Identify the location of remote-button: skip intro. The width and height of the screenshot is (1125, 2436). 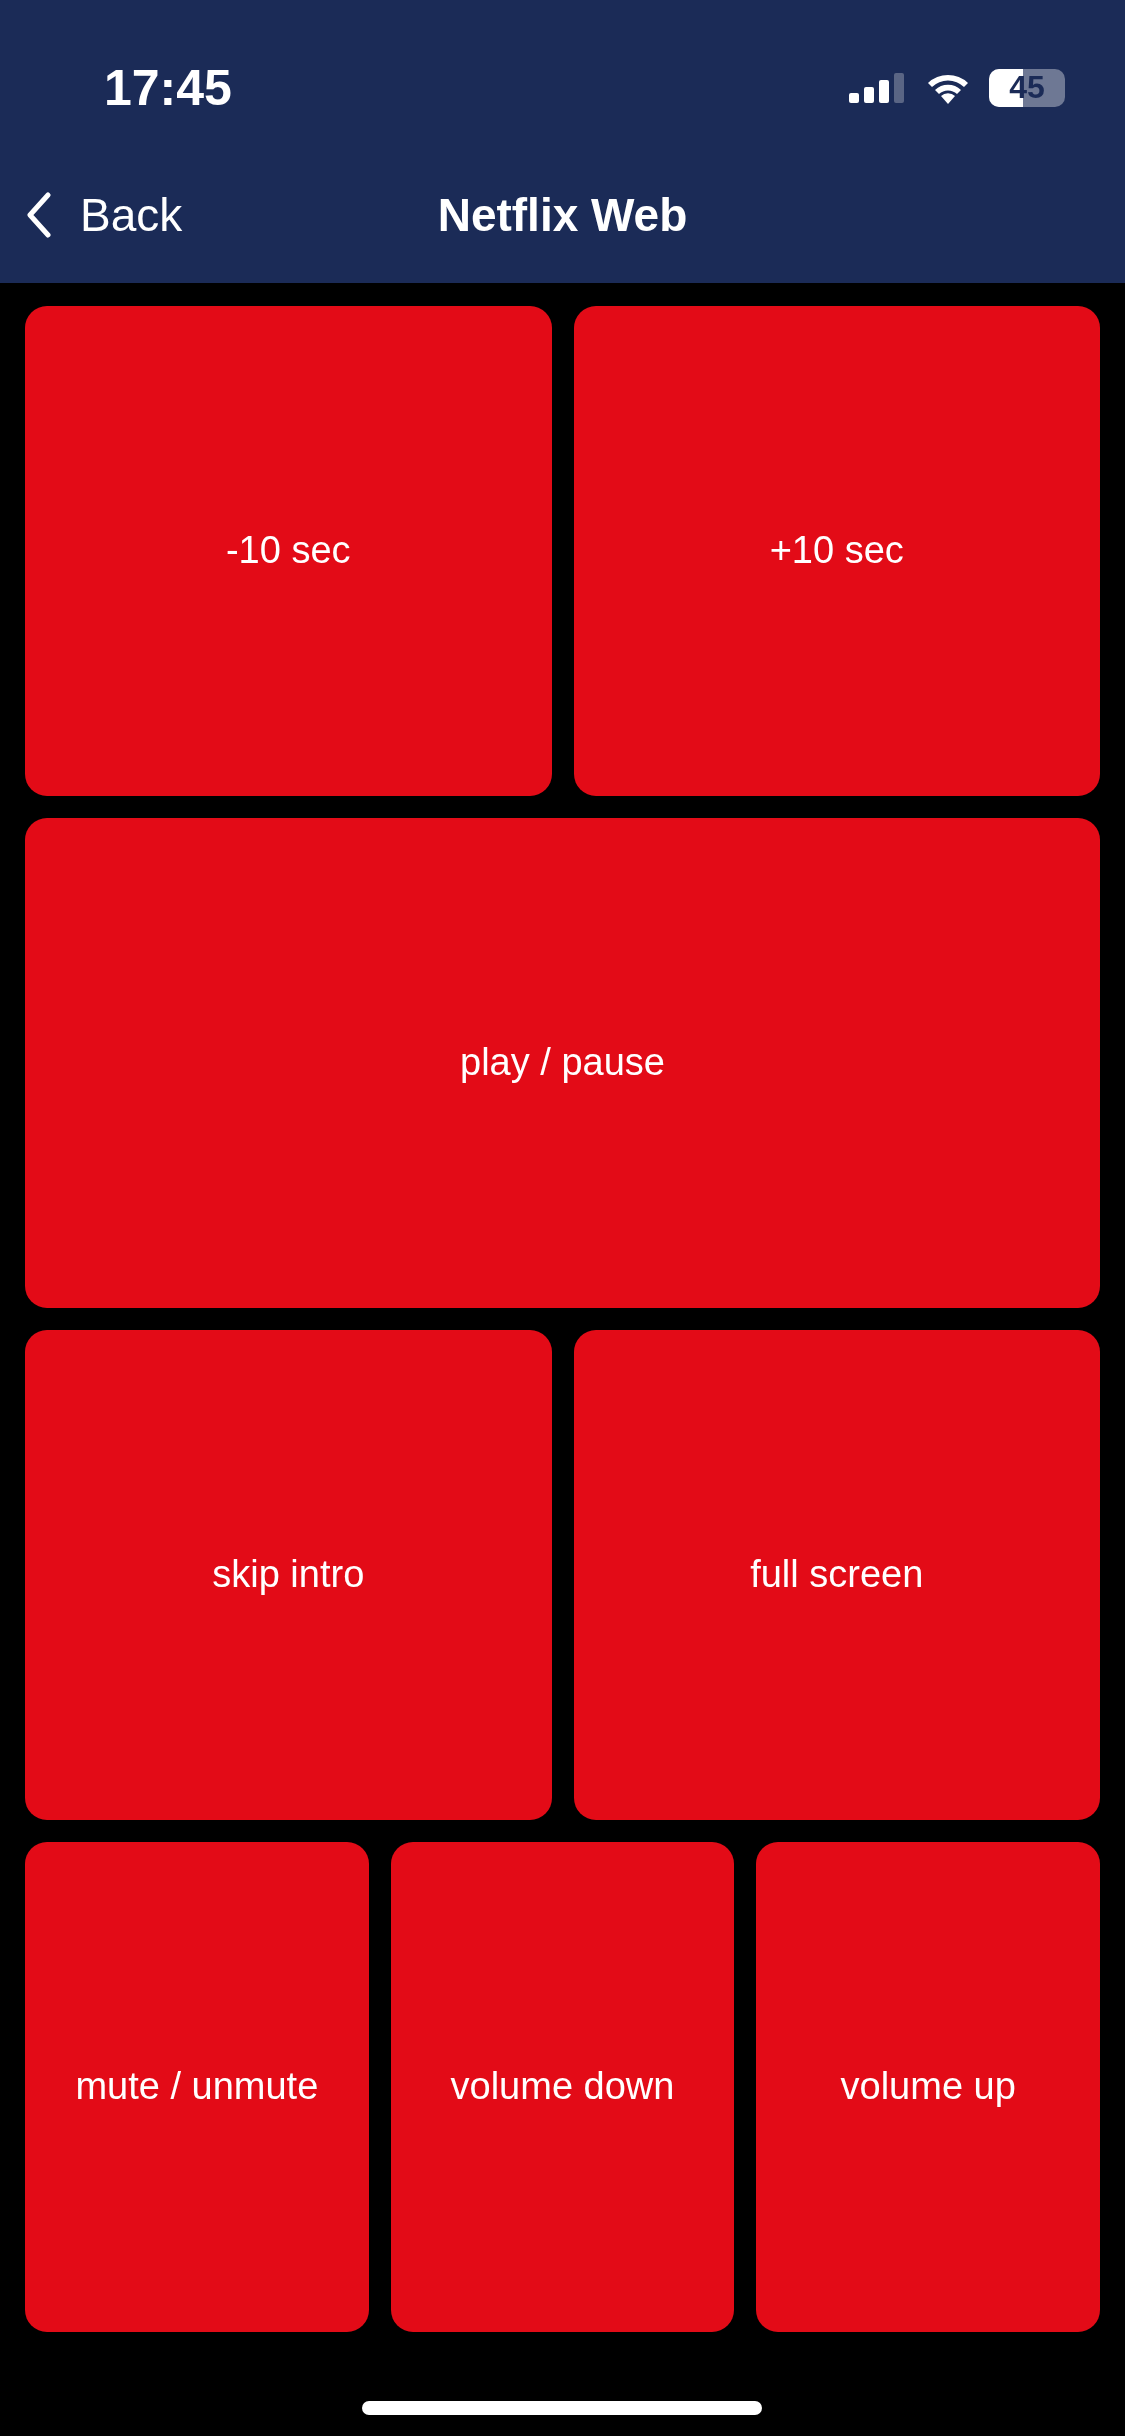
(288, 1575).